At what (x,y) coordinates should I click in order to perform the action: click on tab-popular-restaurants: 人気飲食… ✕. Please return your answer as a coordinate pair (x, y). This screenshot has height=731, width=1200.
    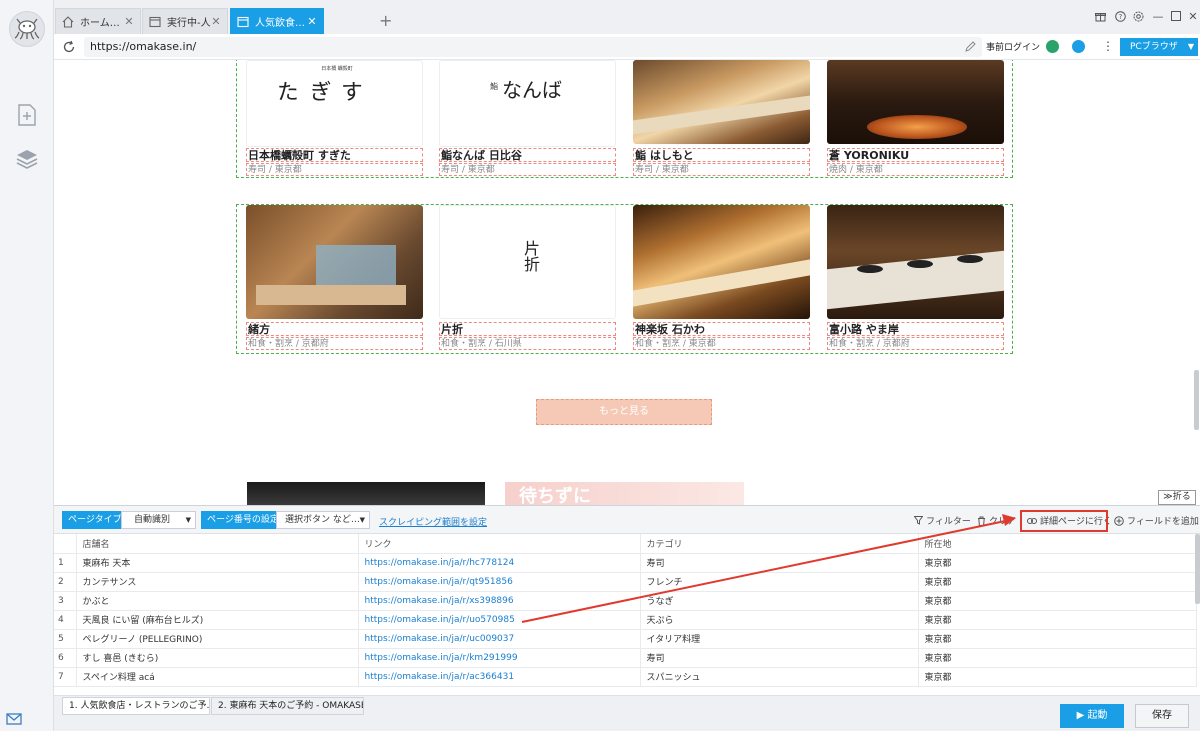
    Looking at the image, I should click on (277, 21).